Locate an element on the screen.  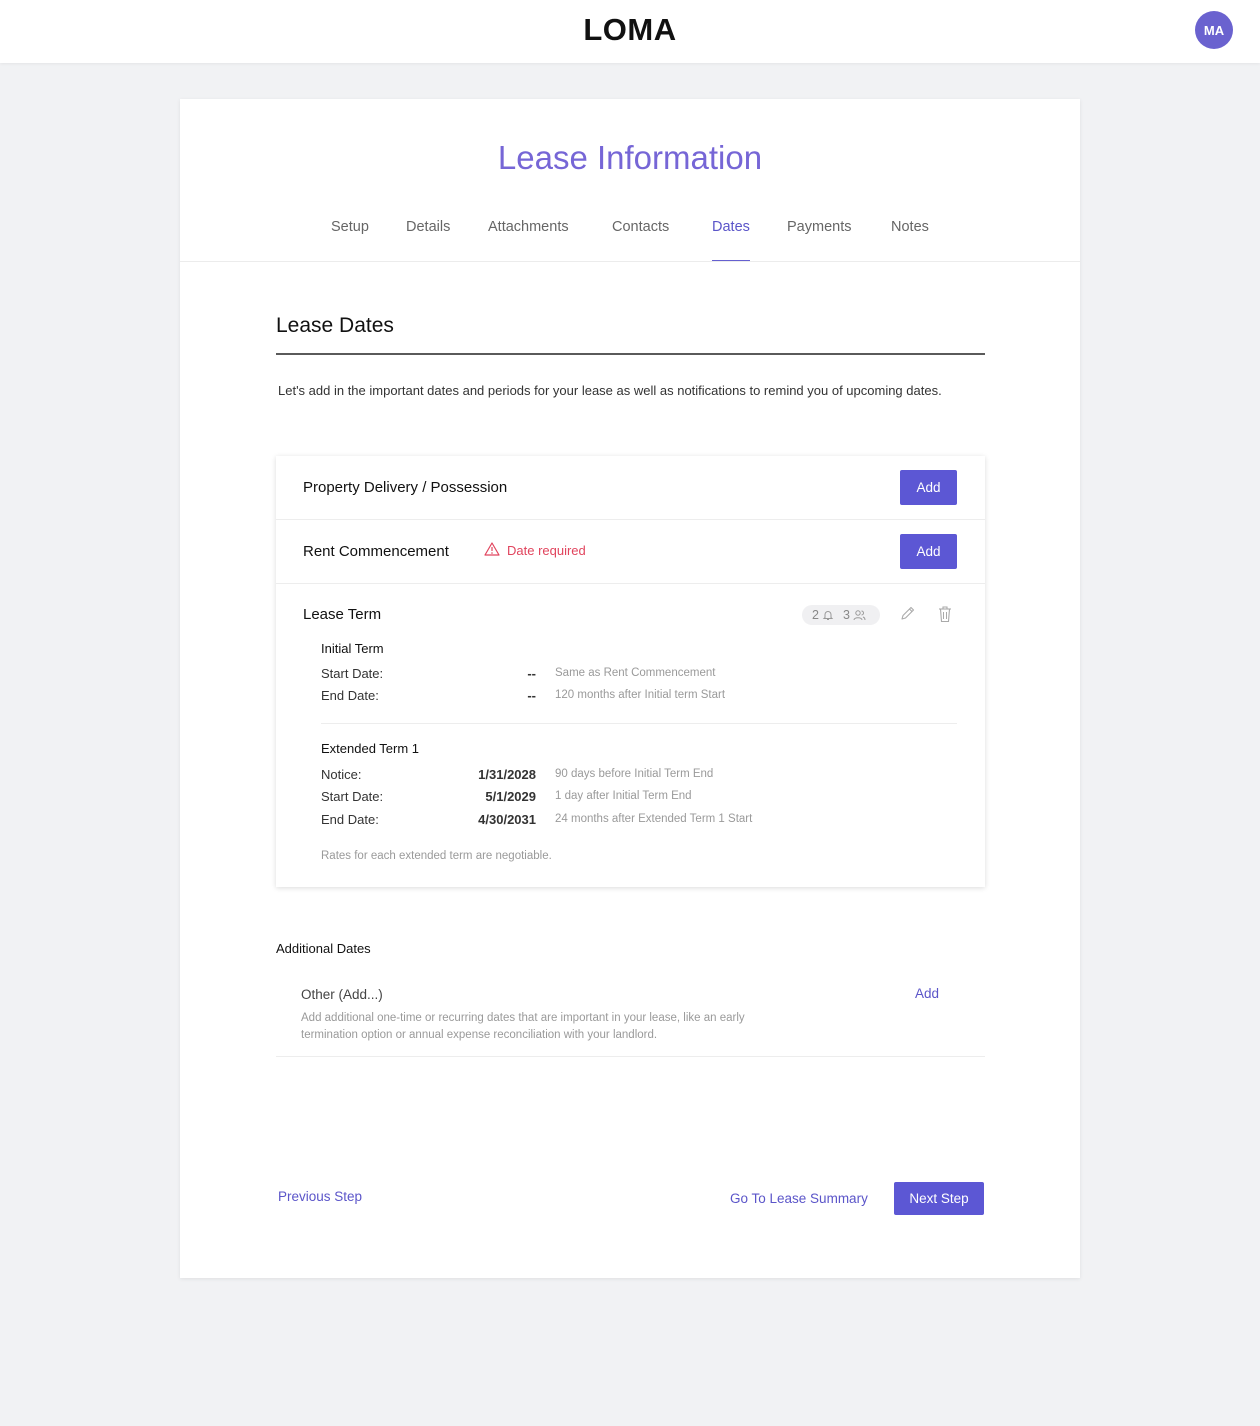
initial-end-label: End Date: is located at coordinates (350, 695).